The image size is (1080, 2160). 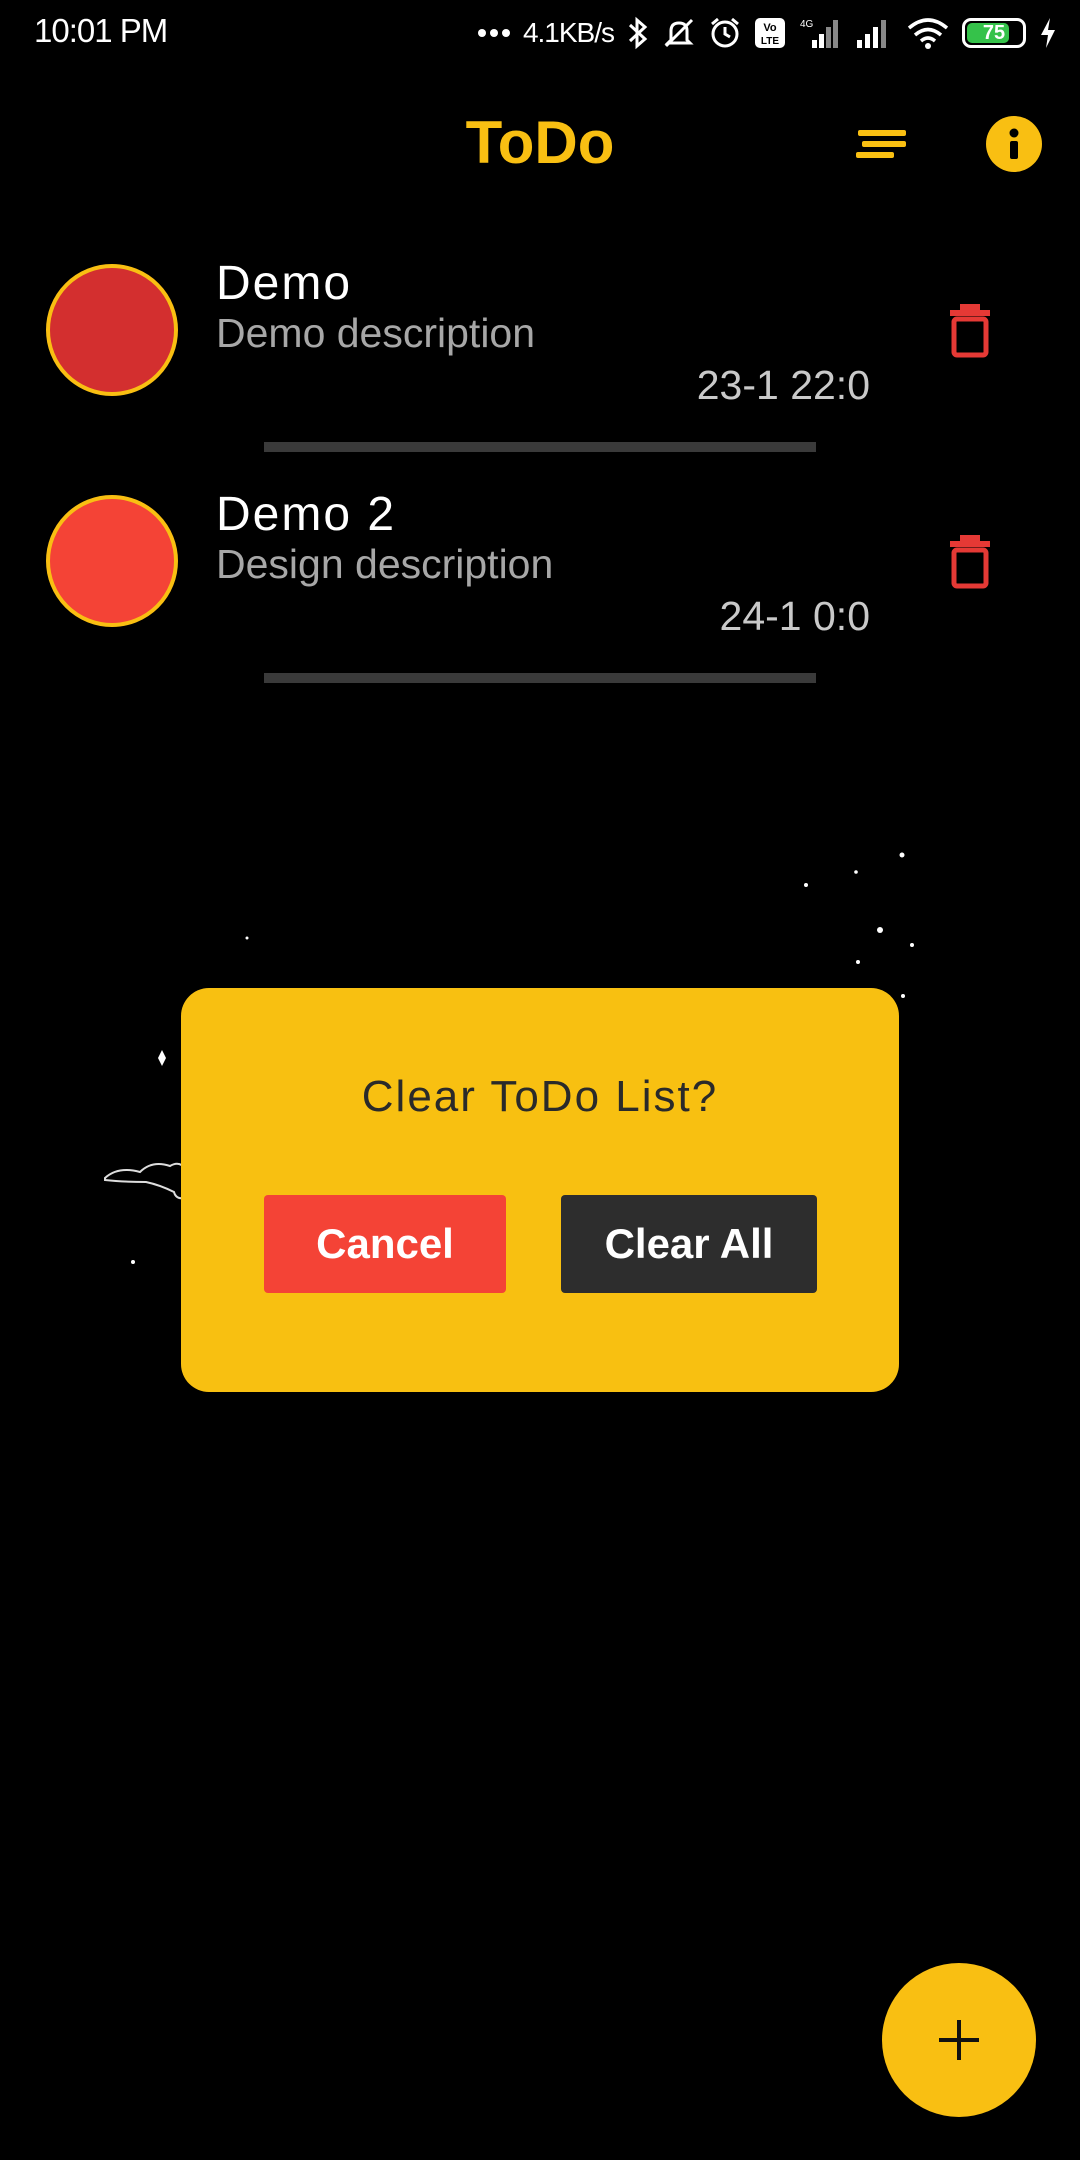 I want to click on wifi-icon, so click(x=928, y=33).